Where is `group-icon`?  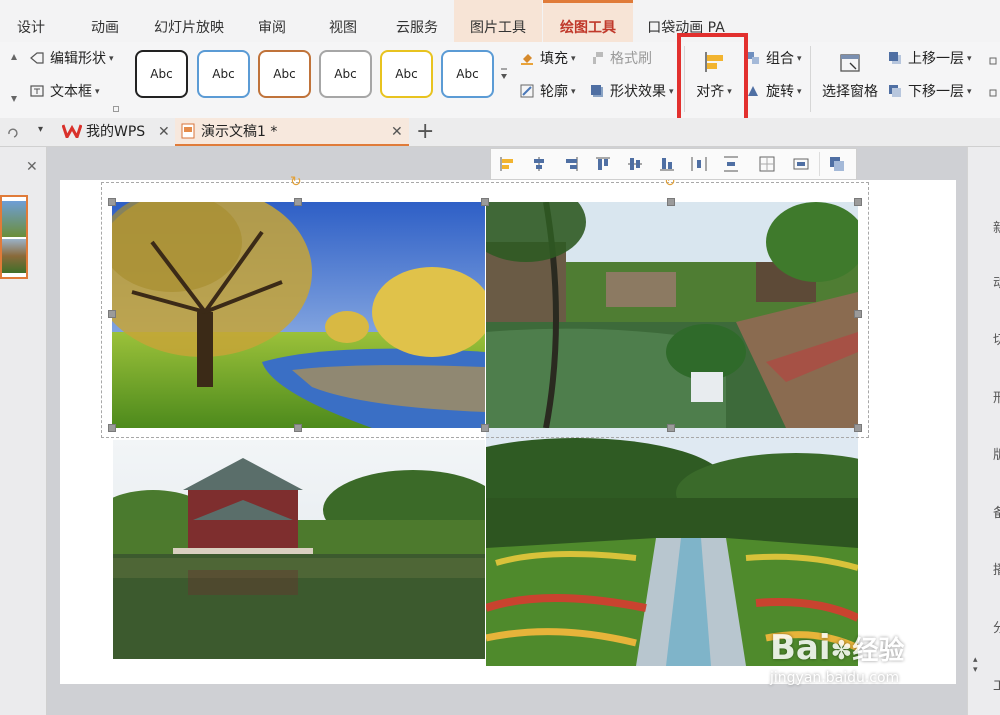 group-icon is located at coordinates (753, 58).